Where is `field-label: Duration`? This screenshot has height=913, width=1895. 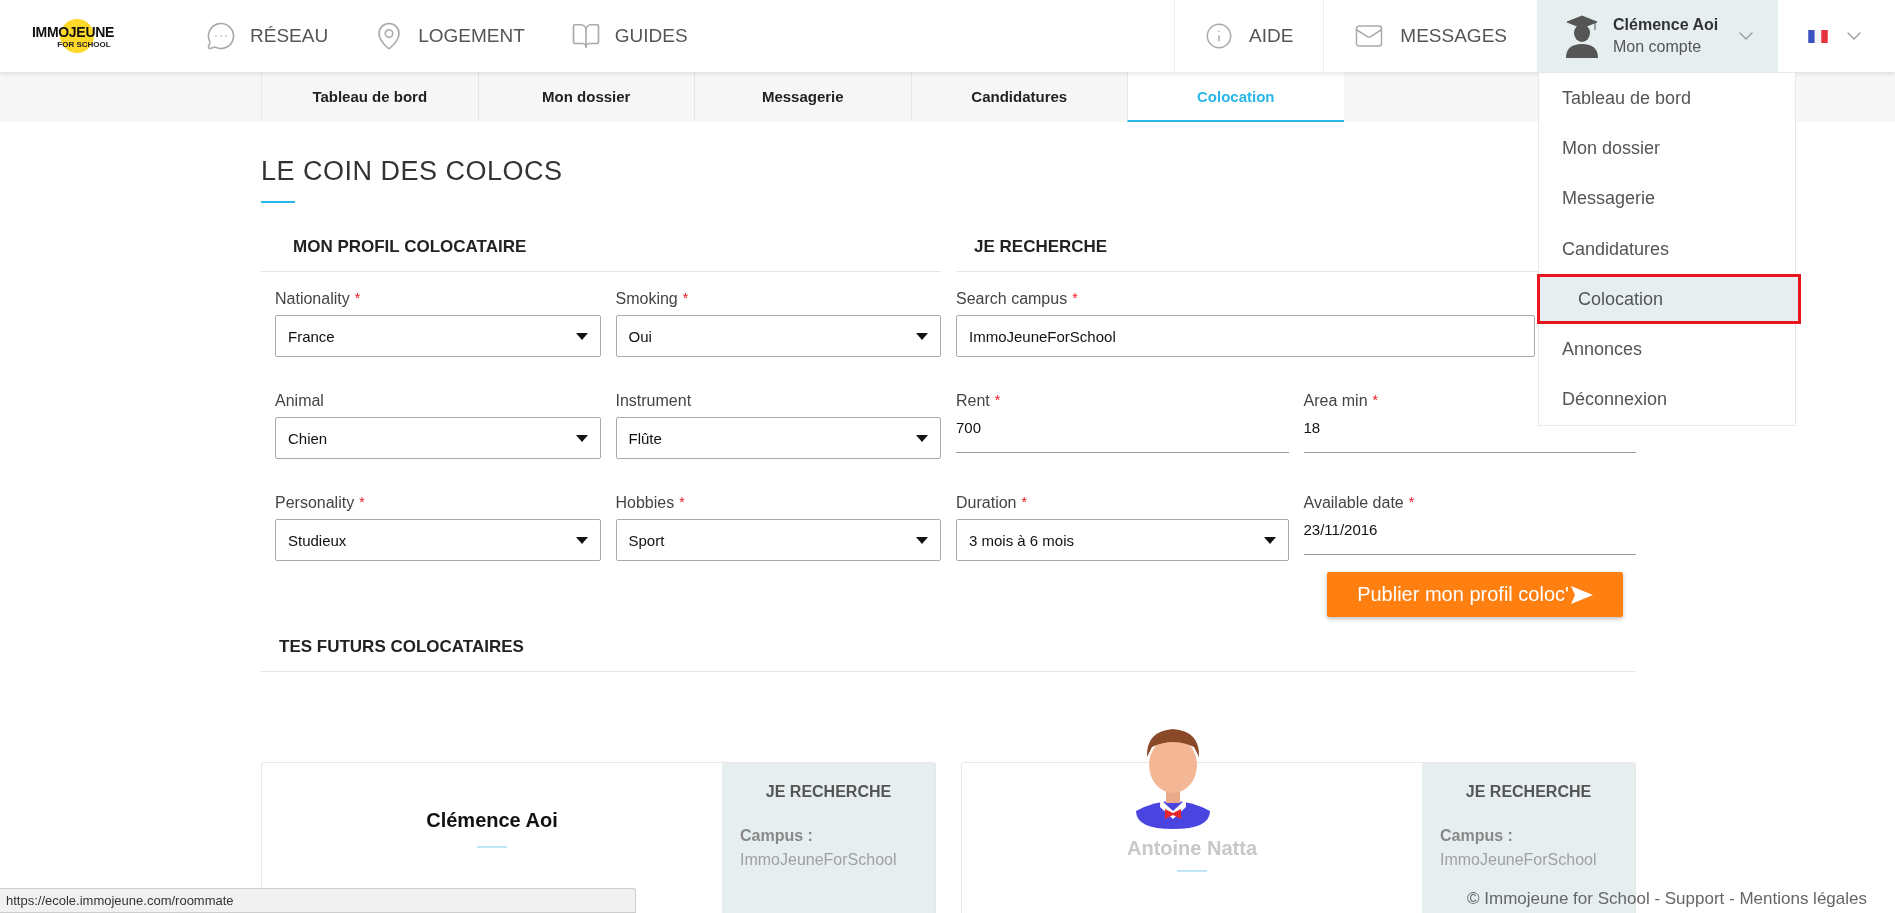 field-label: Duration is located at coordinates (986, 503).